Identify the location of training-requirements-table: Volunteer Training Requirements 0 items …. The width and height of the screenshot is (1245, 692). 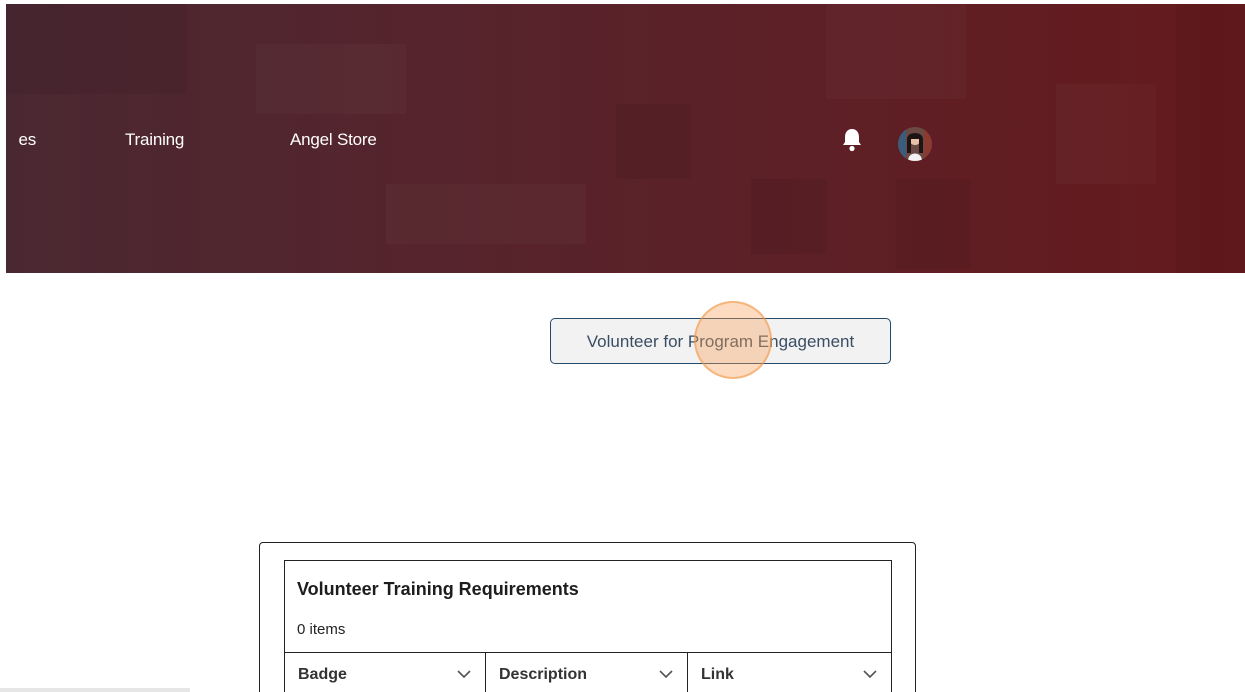
(588, 626).